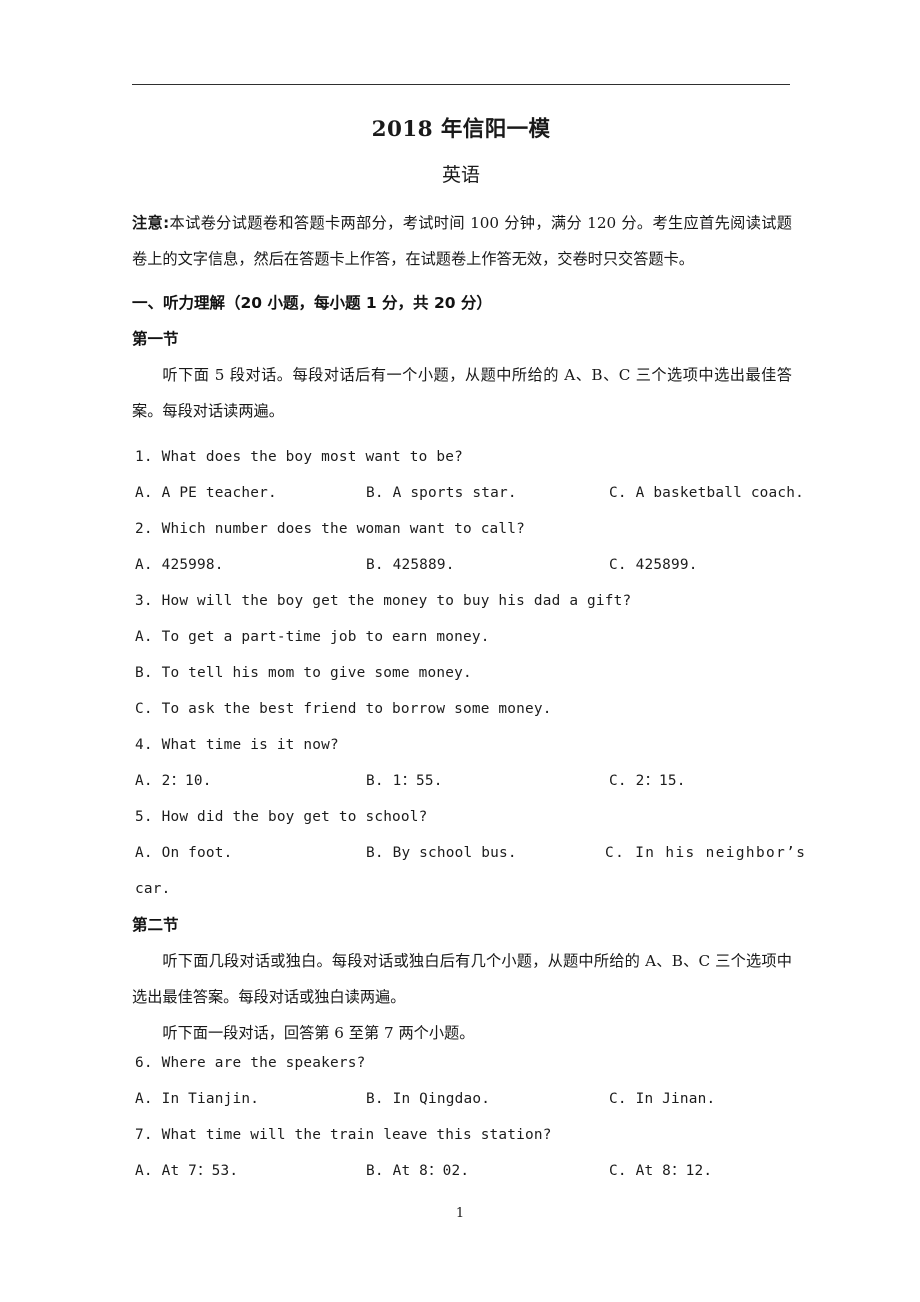  I want to click on option-5-c-continuation: car., so click(153, 889).